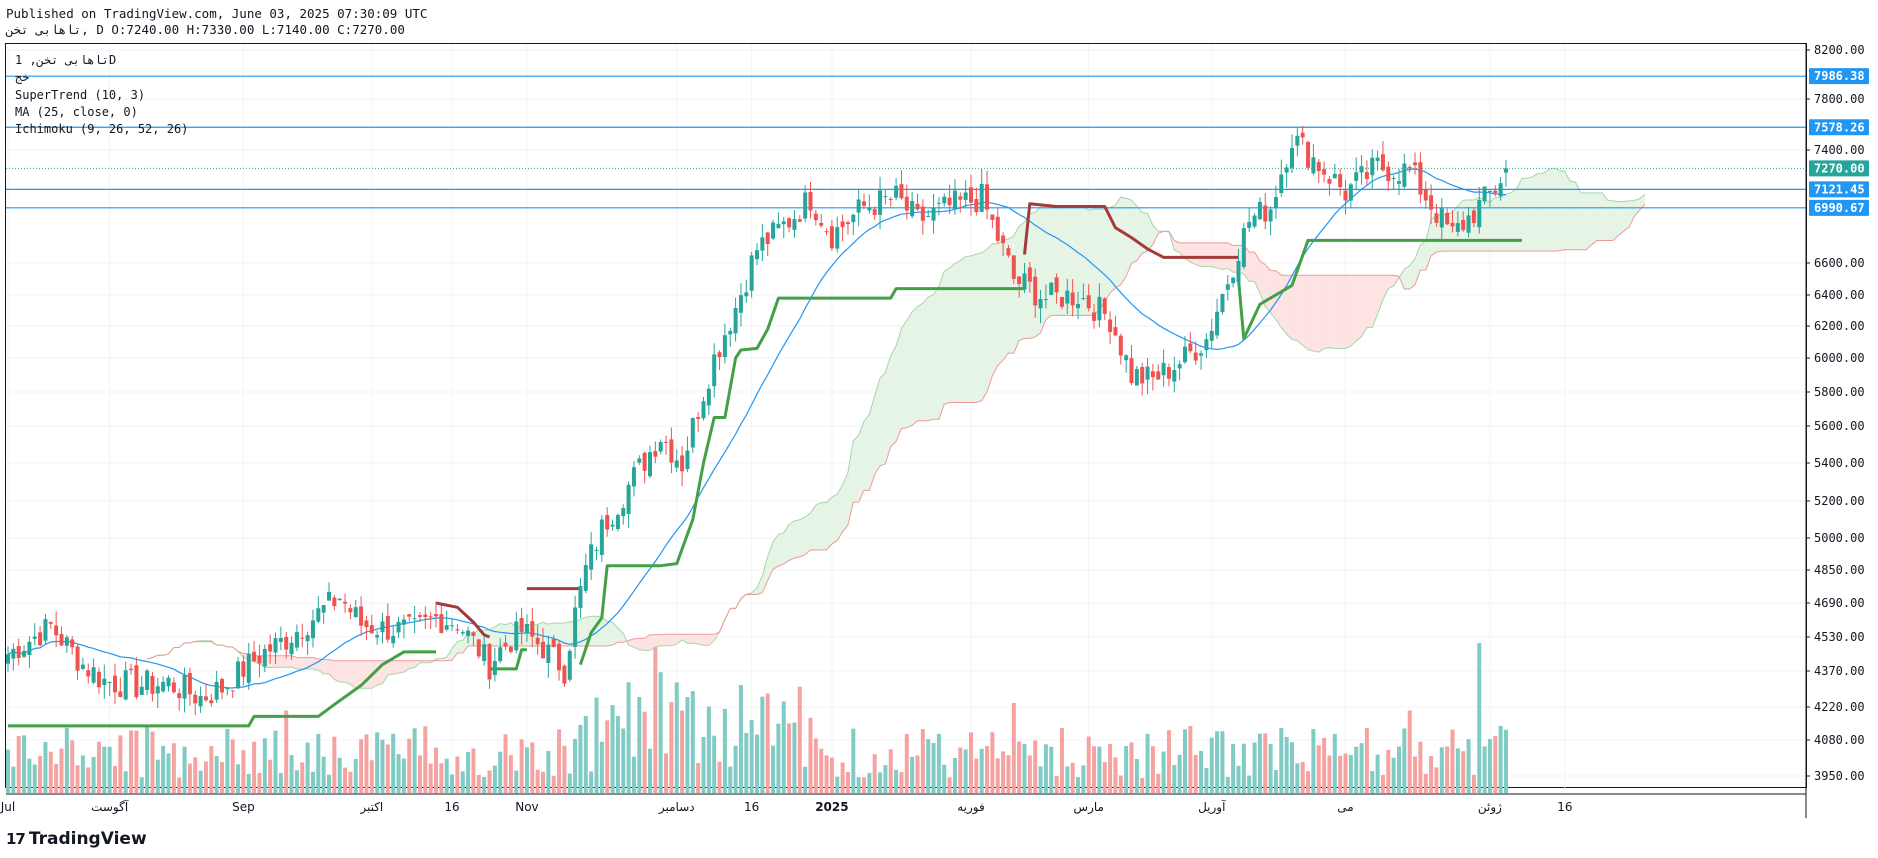 This screenshot has height=858, width=1878. I want to click on x-tick-label: ژوئن, so click(1490, 807).